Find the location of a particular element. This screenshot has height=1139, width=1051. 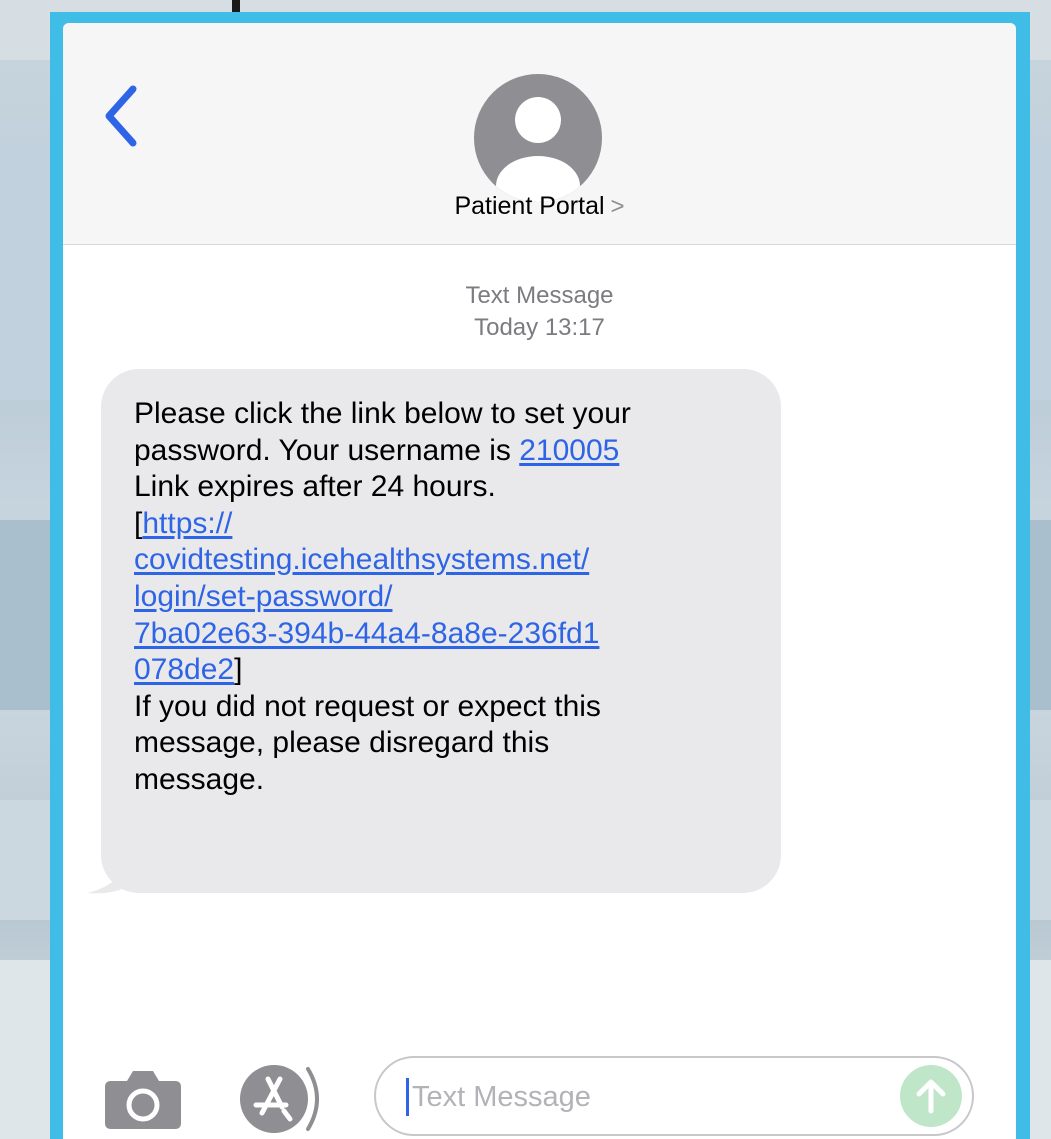

contact-name-button: Patient Portal > is located at coordinates (539, 206).